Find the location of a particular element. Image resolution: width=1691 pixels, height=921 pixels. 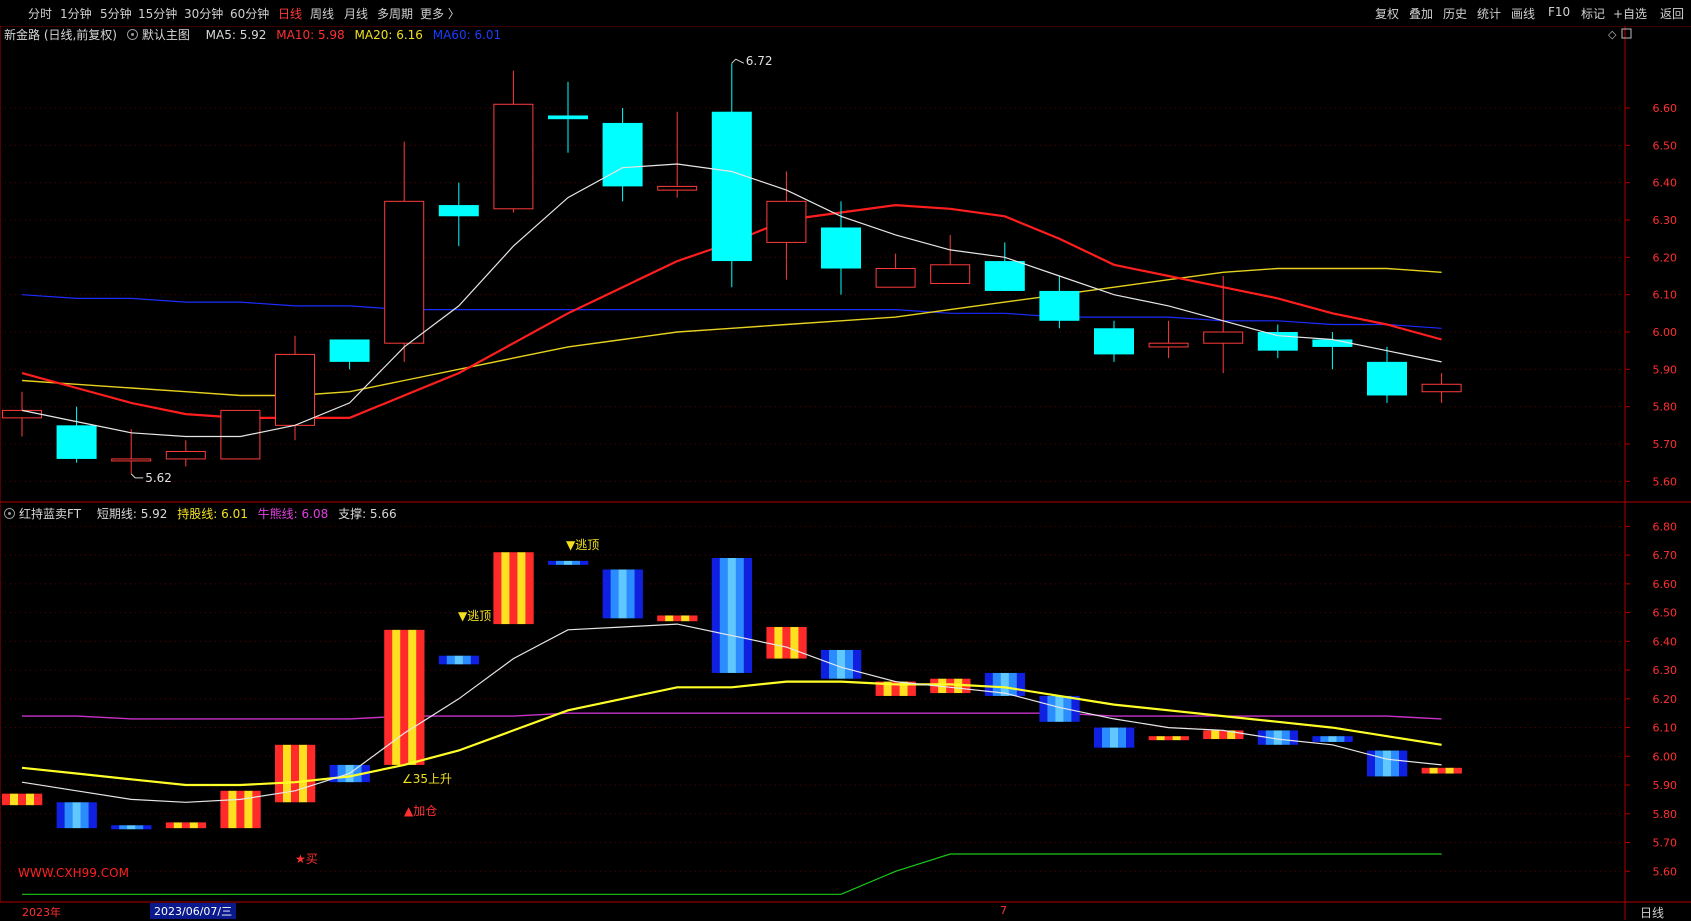

sub-tick-label: 6.60 is located at coordinates (1665, 584).